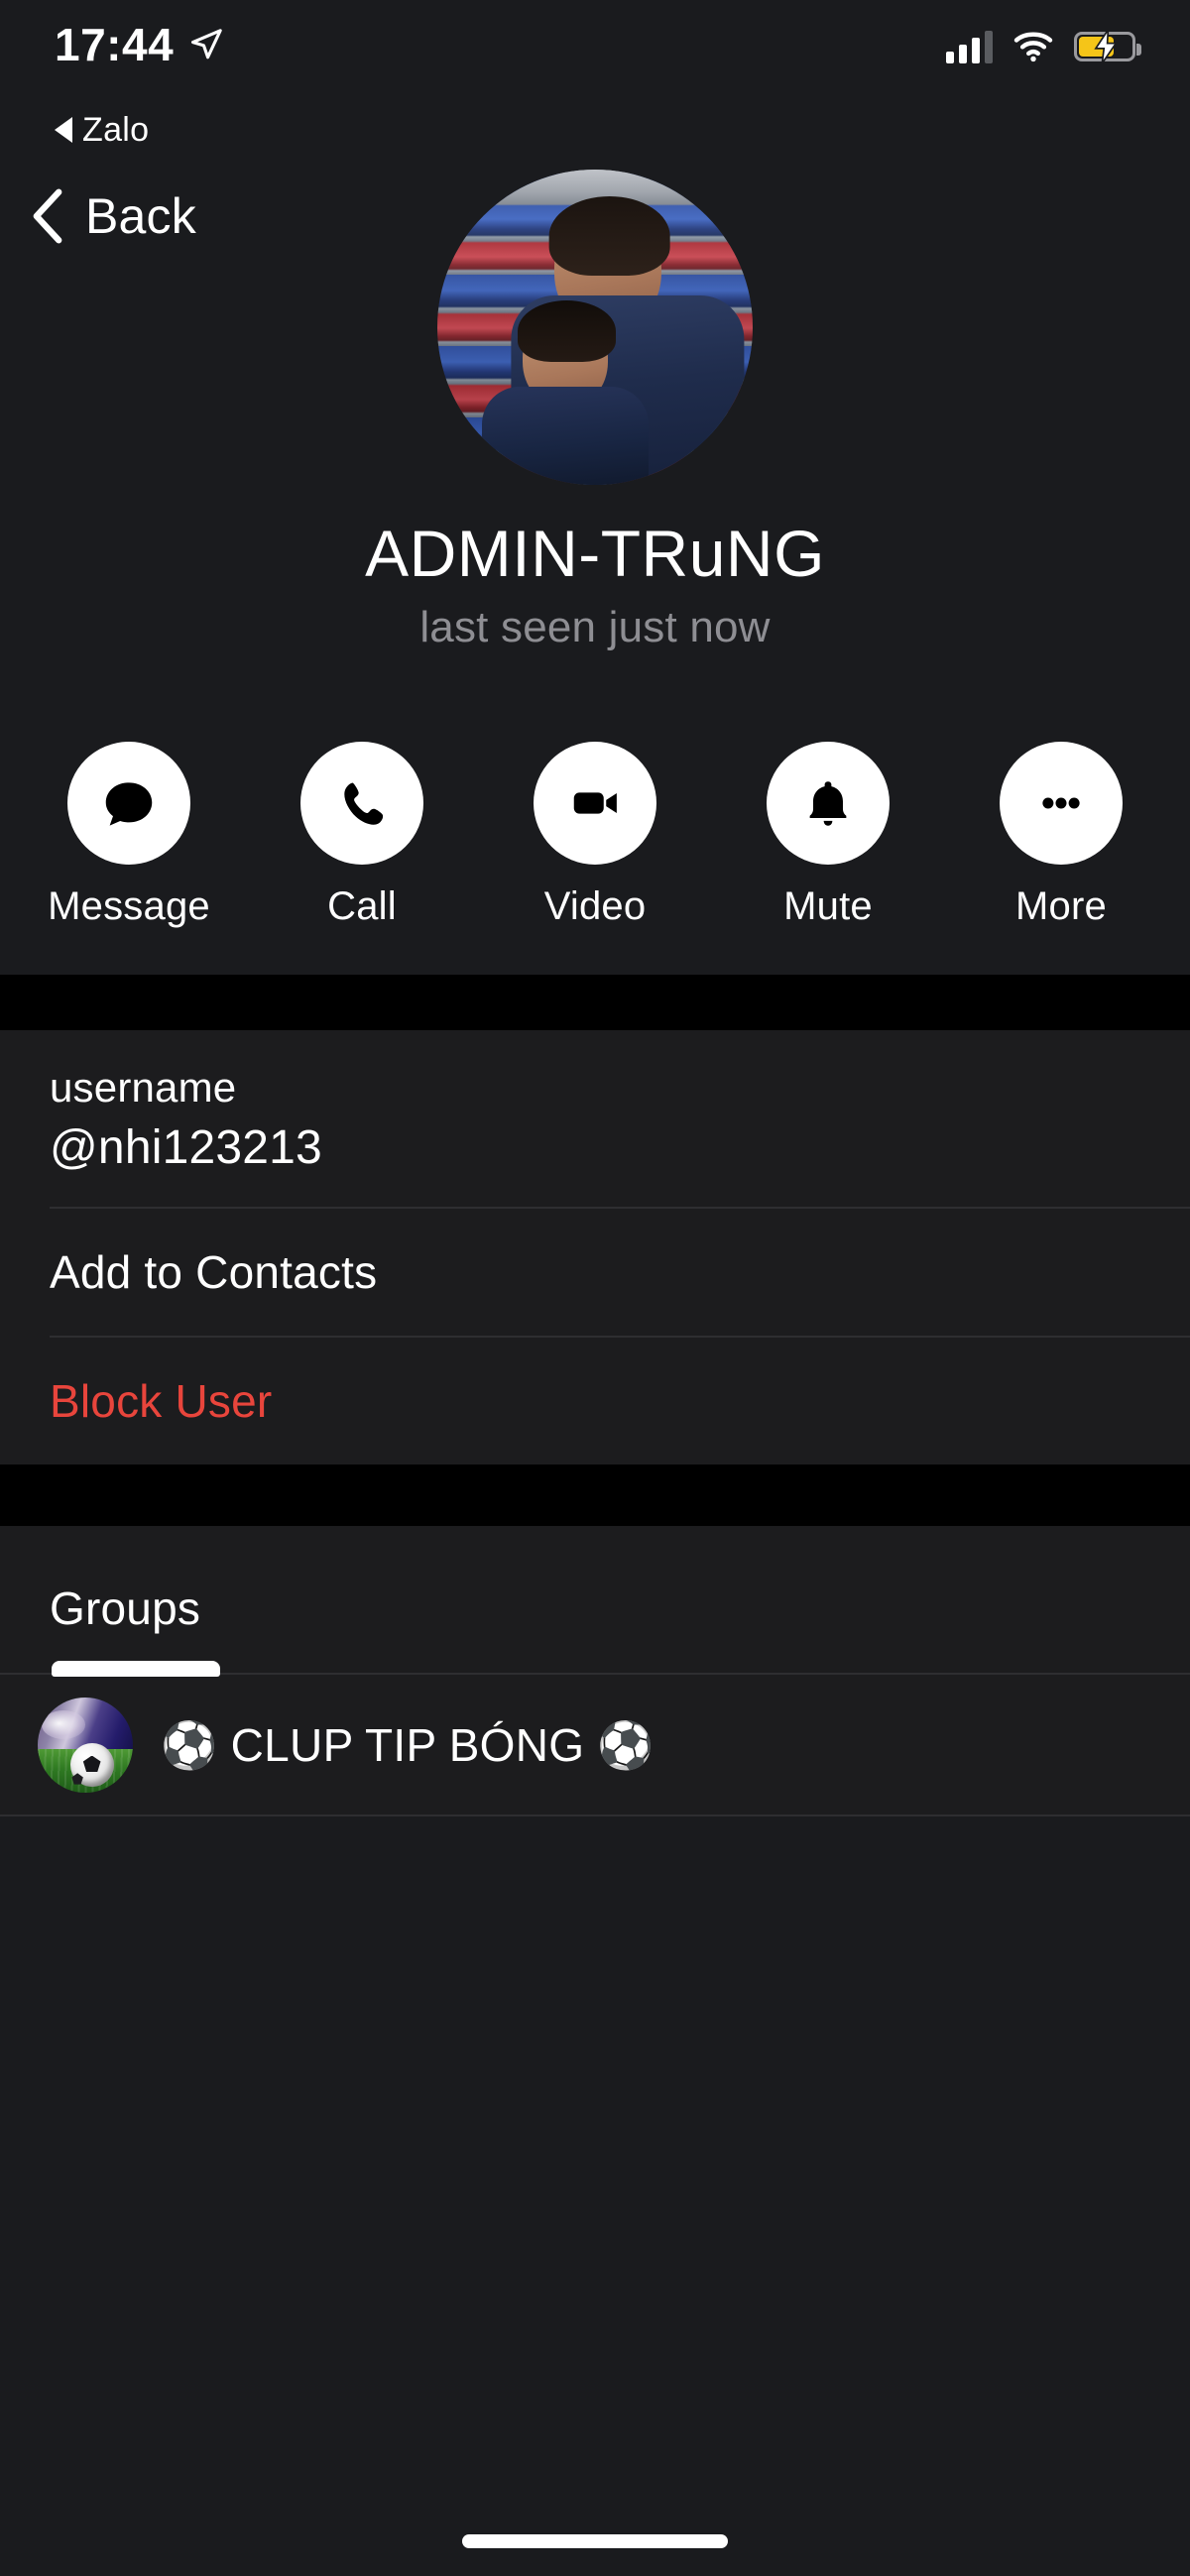  Describe the element at coordinates (362, 906) in the screenshot. I see `call-button-label: Call` at that location.